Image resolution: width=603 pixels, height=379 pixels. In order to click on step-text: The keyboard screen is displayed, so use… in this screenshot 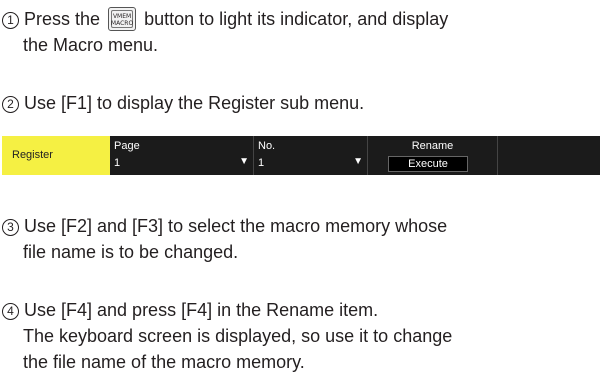, I will do `click(238, 336)`.